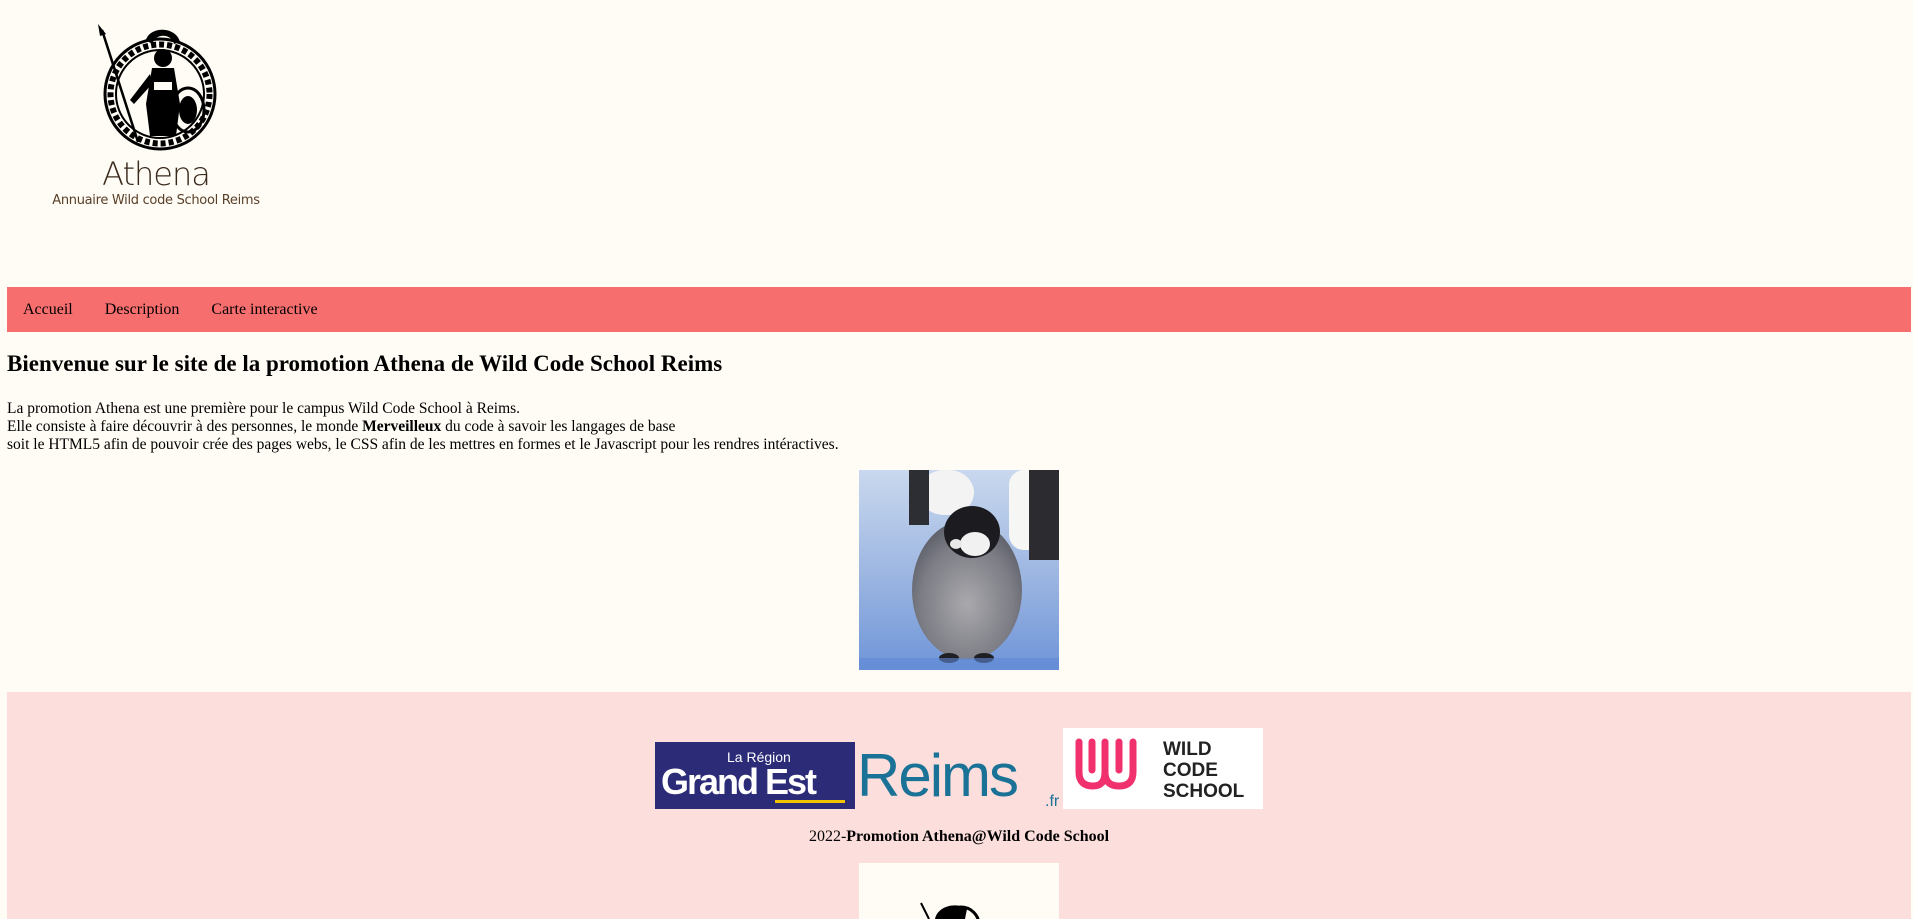  I want to click on footer-athena-emblem-icon, so click(950, 910).